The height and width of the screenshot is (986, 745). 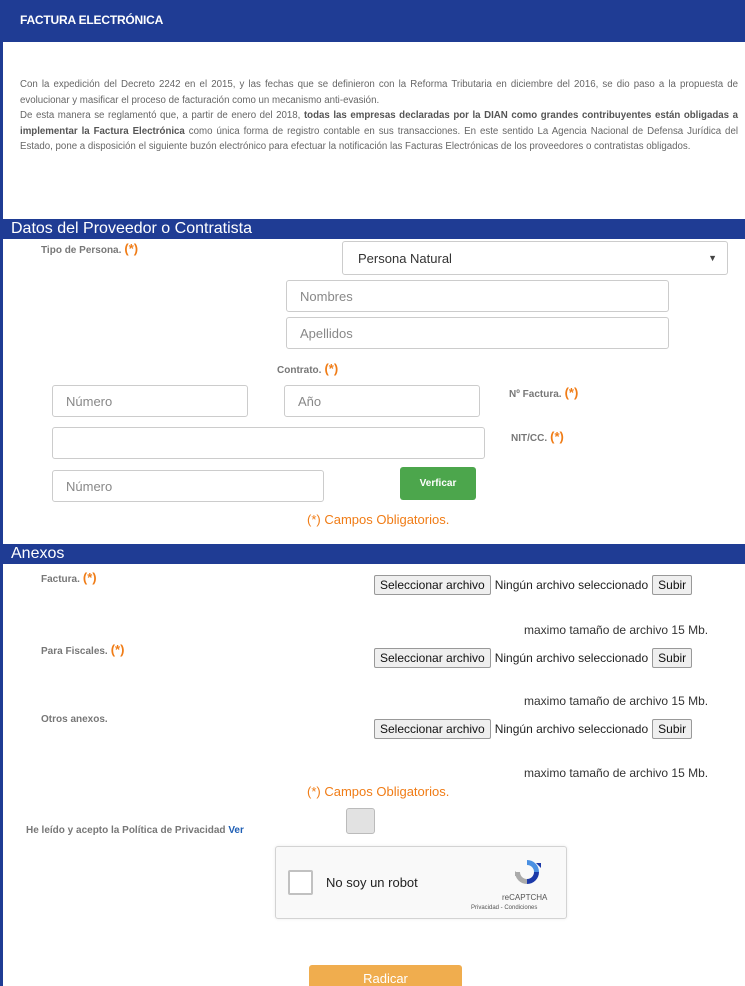 I want to click on chevron-down-icon: ▼, so click(x=712, y=258).